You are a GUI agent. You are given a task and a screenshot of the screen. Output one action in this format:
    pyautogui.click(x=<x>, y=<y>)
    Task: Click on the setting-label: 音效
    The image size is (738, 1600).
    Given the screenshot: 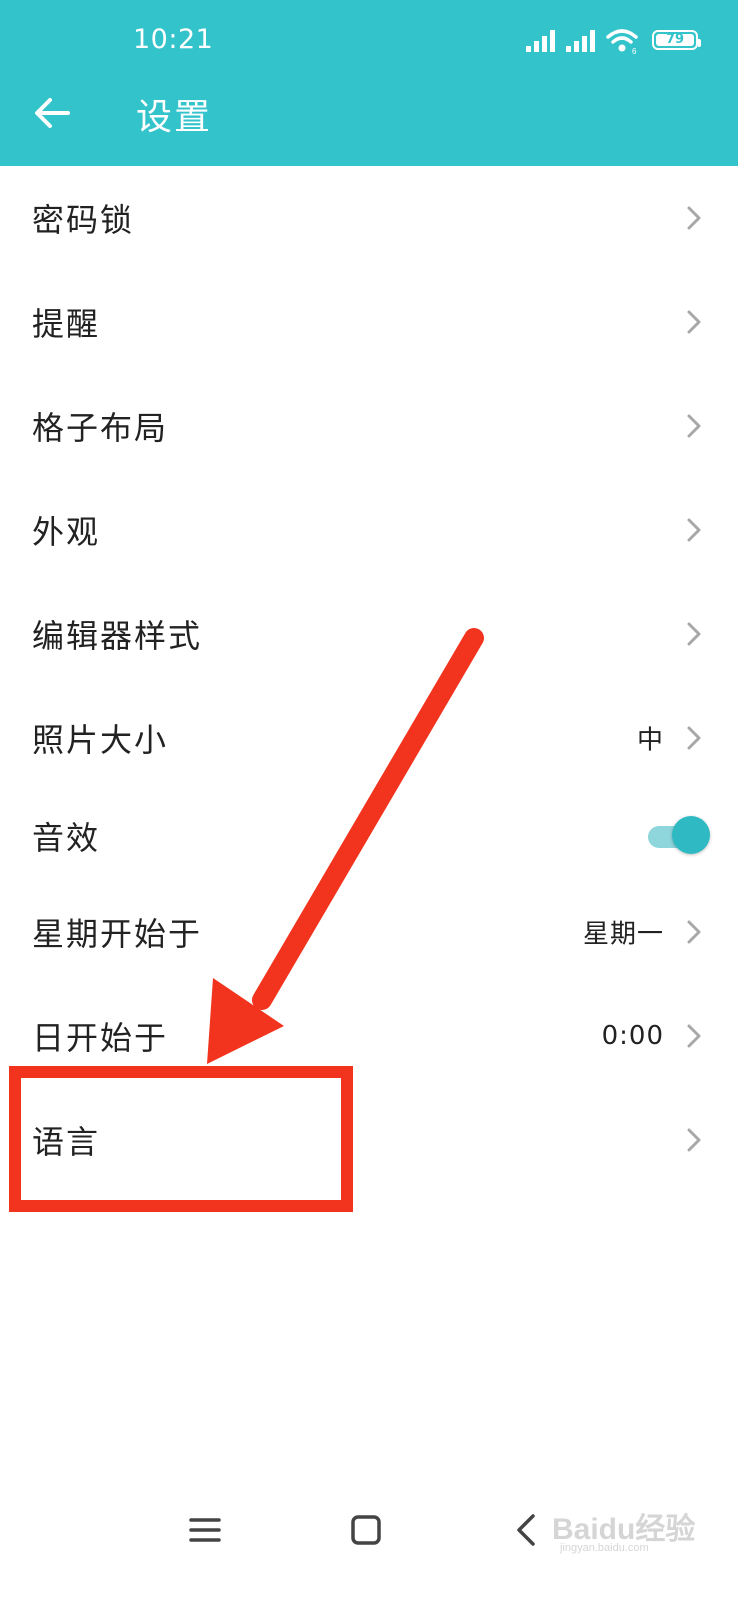 What is the action you would take?
    pyautogui.click(x=66, y=838)
    